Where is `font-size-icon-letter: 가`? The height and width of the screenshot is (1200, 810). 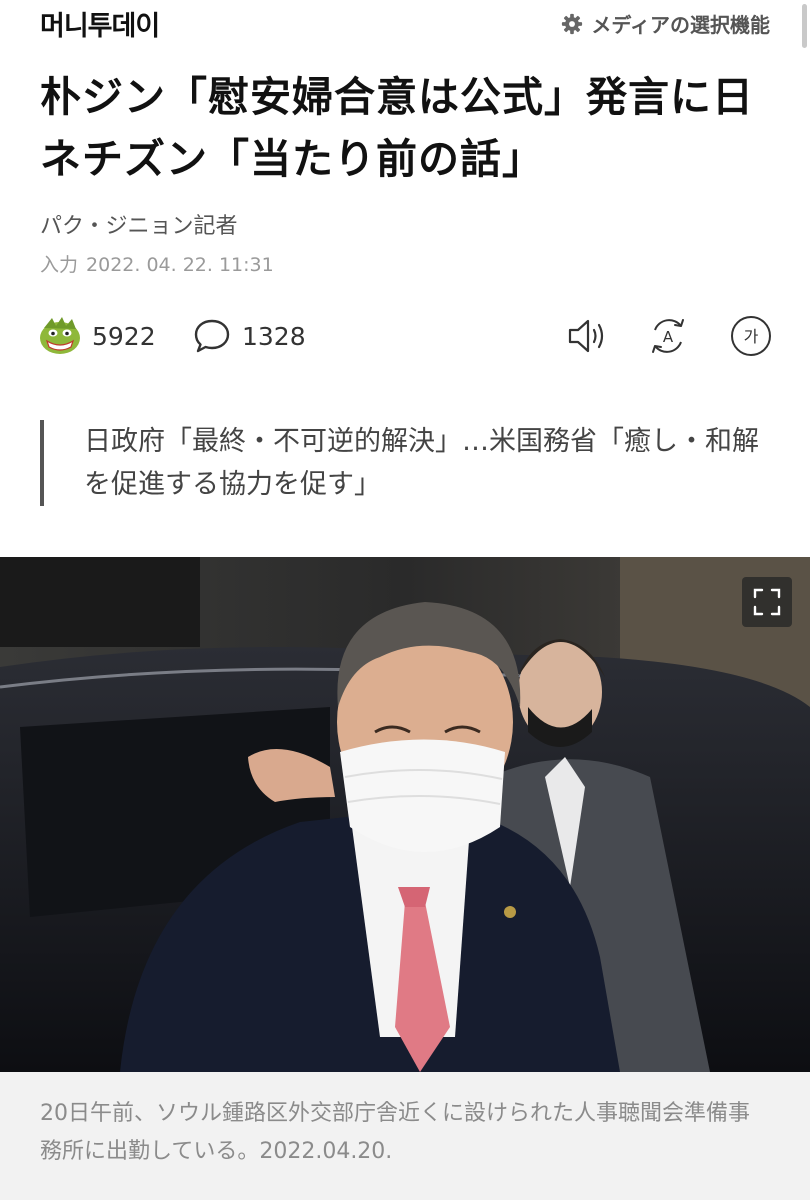 font-size-icon-letter: 가 is located at coordinates (751, 336).